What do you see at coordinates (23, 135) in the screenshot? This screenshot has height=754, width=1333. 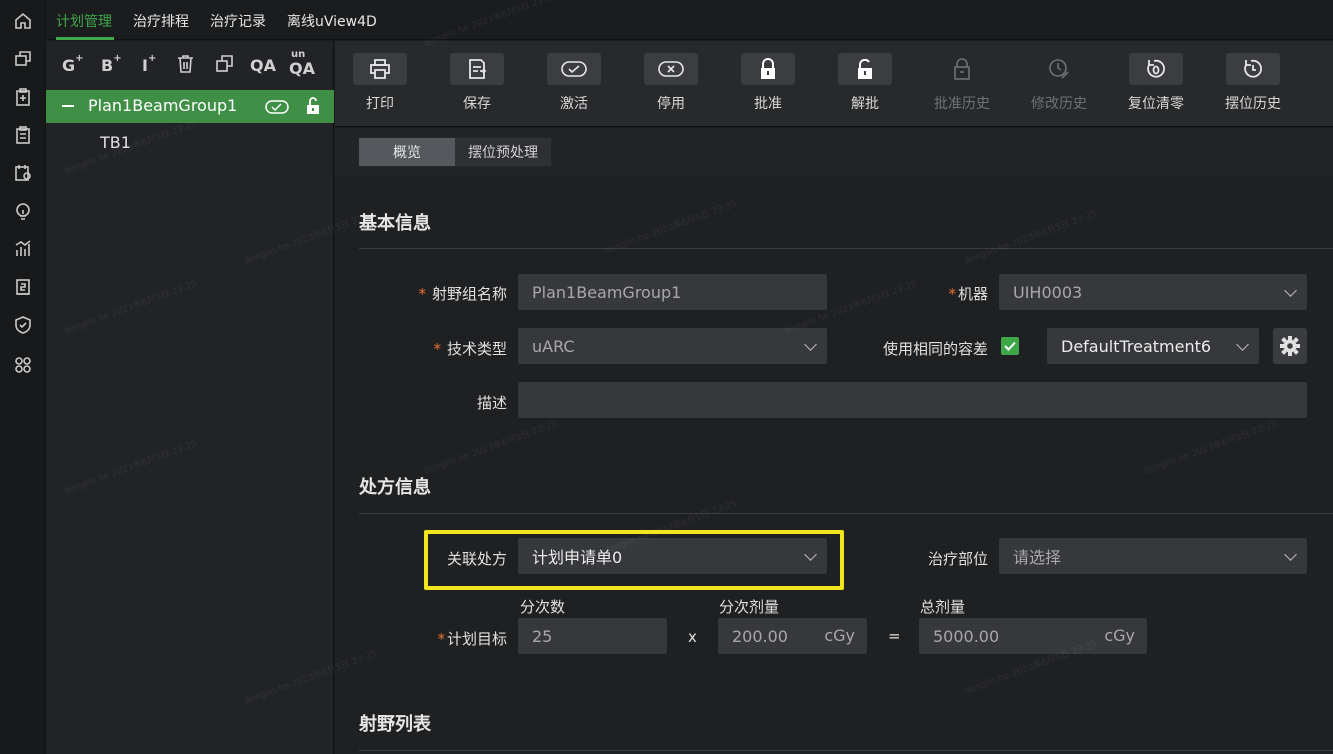 I see `clipboard-list-icon` at bounding box center [23, 135].